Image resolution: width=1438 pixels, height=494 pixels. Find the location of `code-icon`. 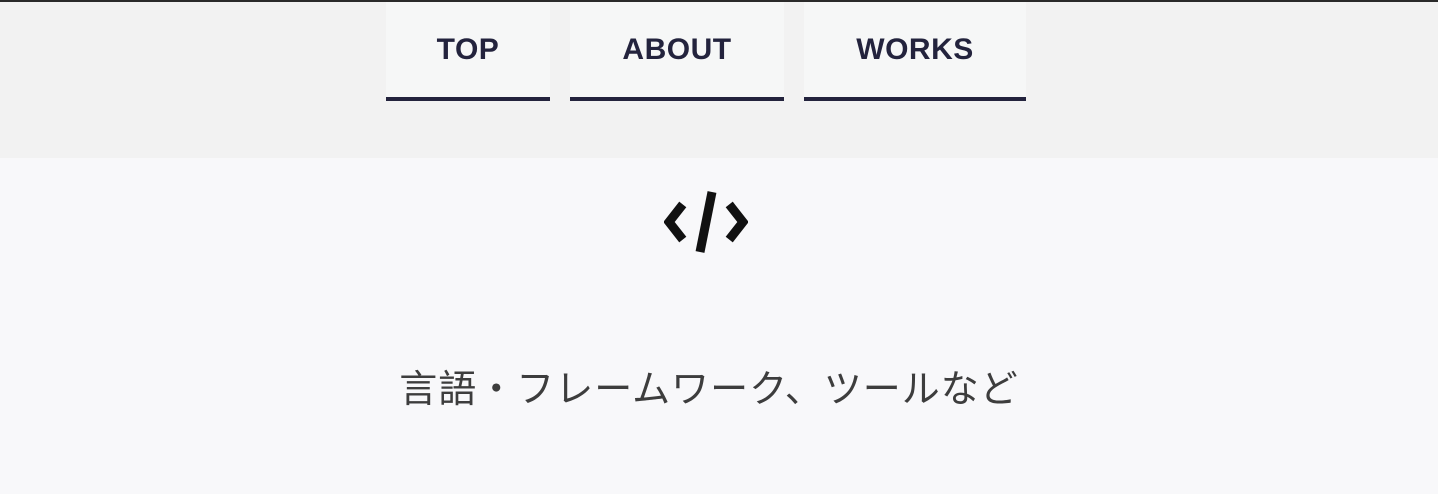

code-icon is located at coordinates (706, 222).